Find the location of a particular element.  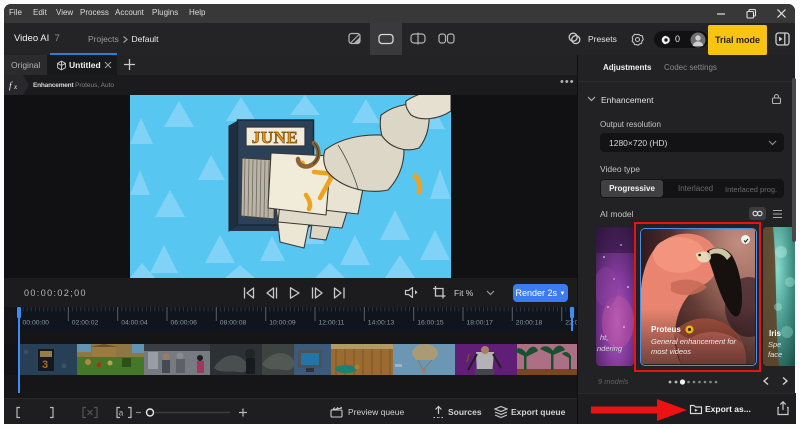

svg-text: 20:00:18 is located at coordinates (529, 323).